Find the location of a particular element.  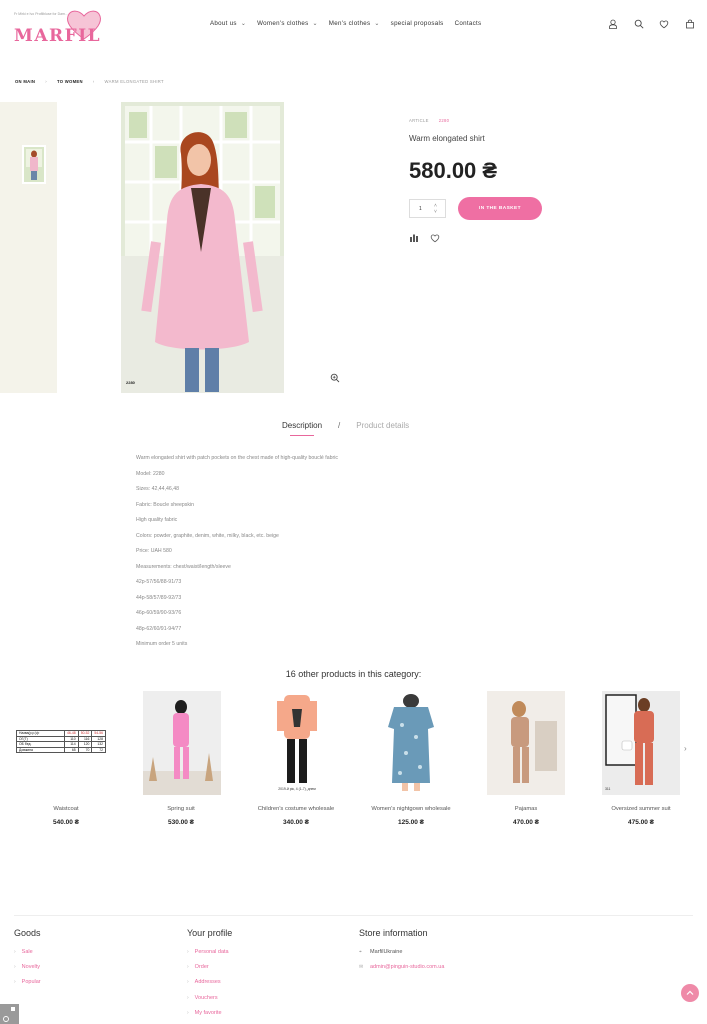

zoom-icon is located at coordinates (335, 378).